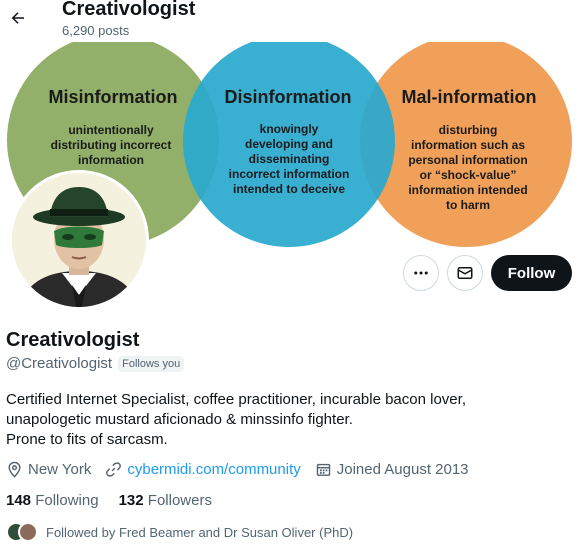 This screenshot has height=546, width=582. I want to click on follow-stats: 148 Following 132 Followers, so click(119, 500).